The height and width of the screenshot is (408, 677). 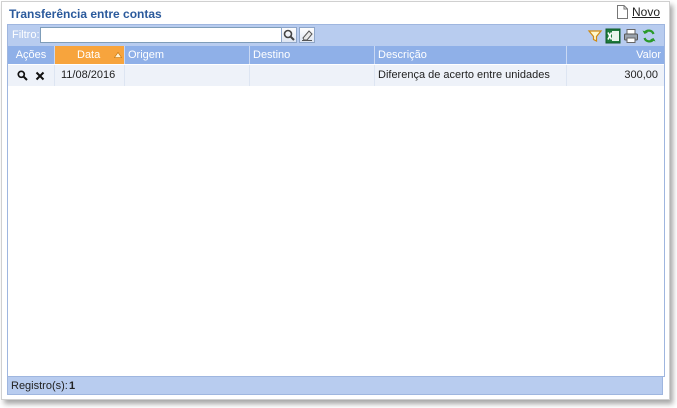 What do you see at coordinates (312, 75) in the screenshot?
I see `cell-destino` at bounding box center [312, 75].